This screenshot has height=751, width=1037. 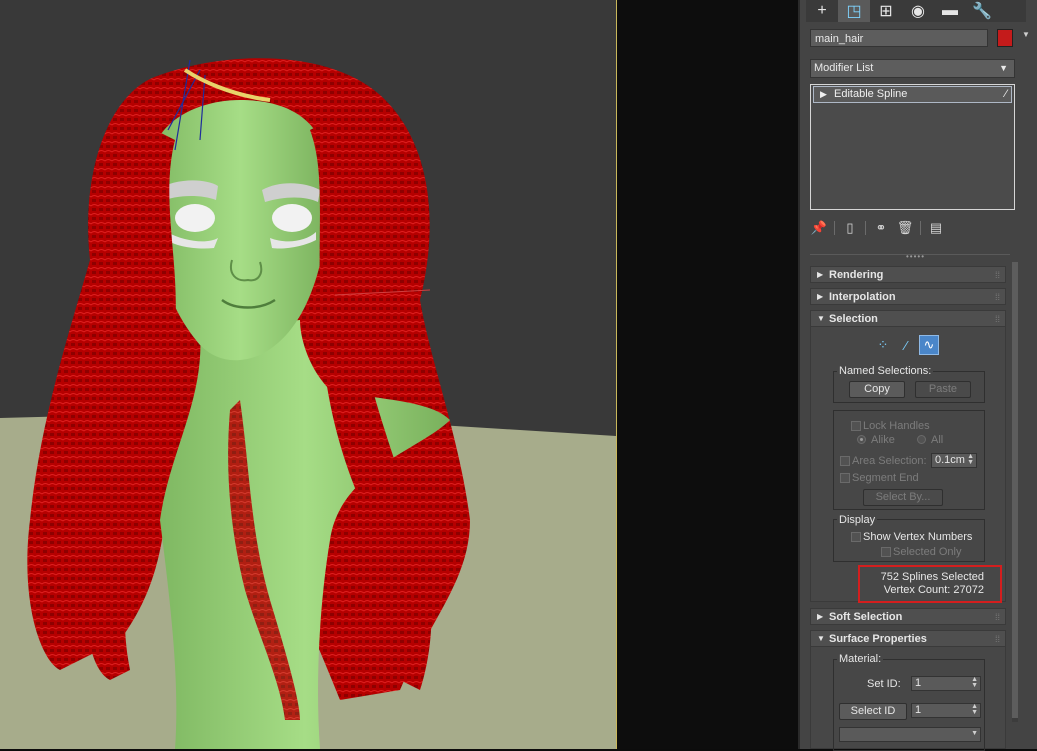 I want to click on area-selection-value: 0.1cm, so click(x=950, y=460).